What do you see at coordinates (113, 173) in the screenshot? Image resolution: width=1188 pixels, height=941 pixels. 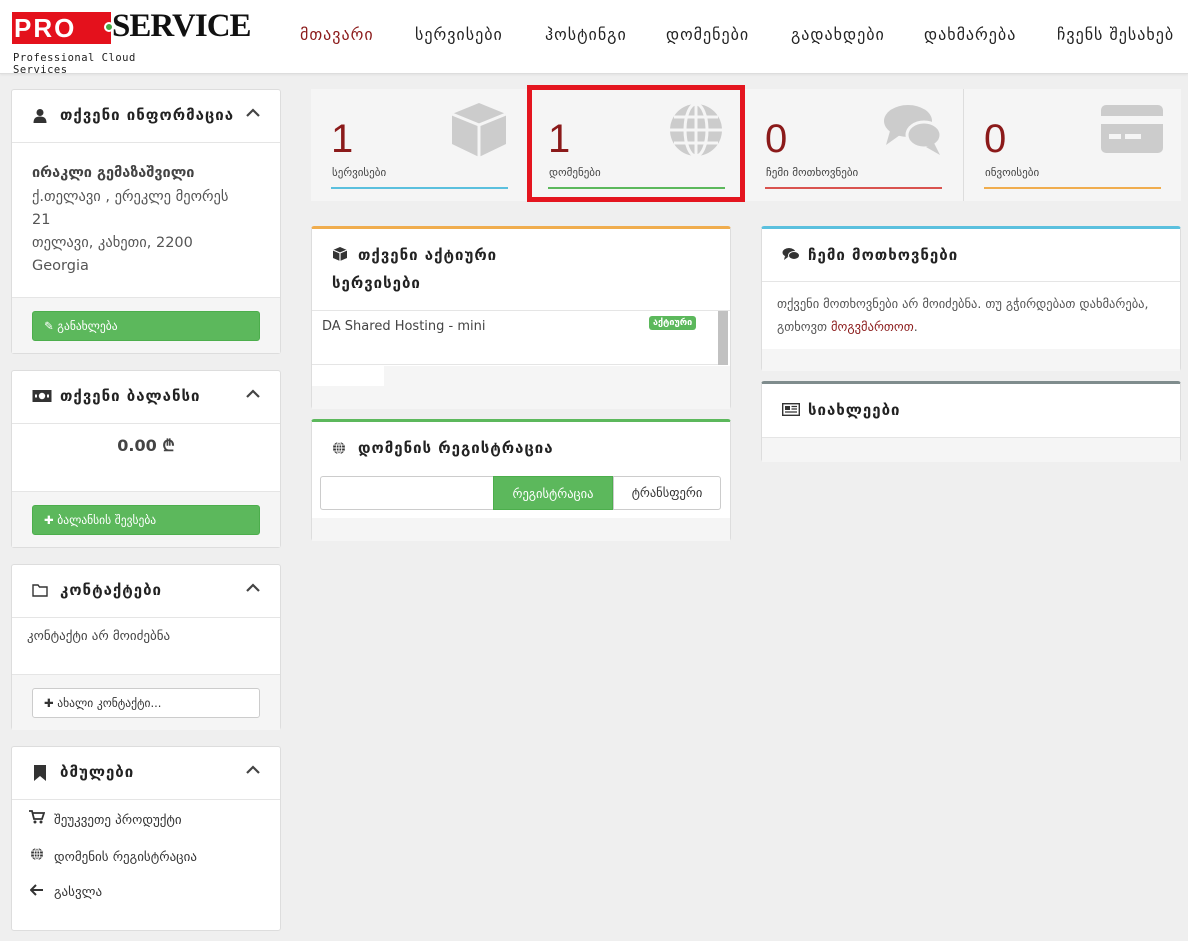 I see `user-name: ირაკლი გემაზაშვილი` at bounding box center [113, 173].